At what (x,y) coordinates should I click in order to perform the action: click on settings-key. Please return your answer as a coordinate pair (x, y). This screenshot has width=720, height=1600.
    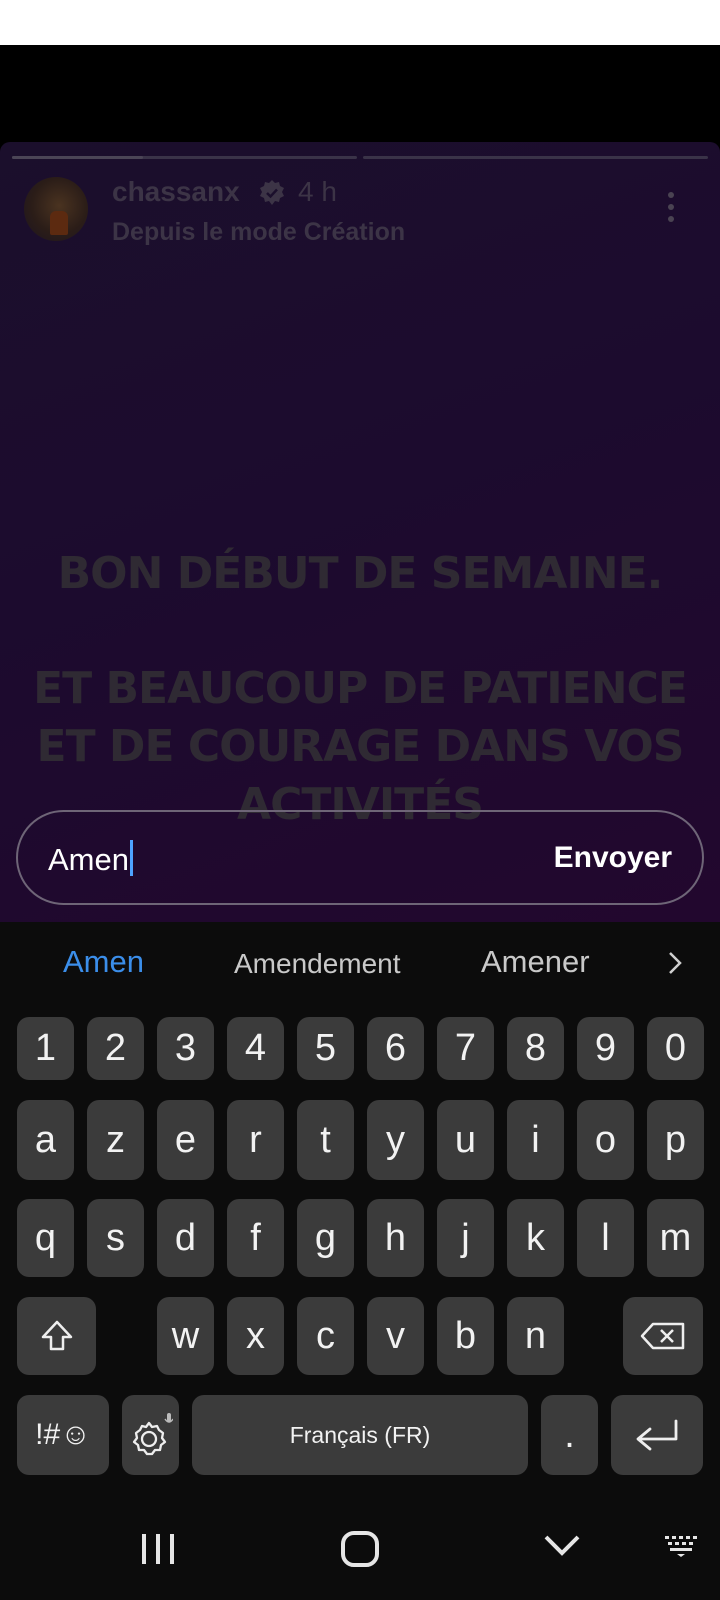
    Looking at the image, I should click on (150, 1435).